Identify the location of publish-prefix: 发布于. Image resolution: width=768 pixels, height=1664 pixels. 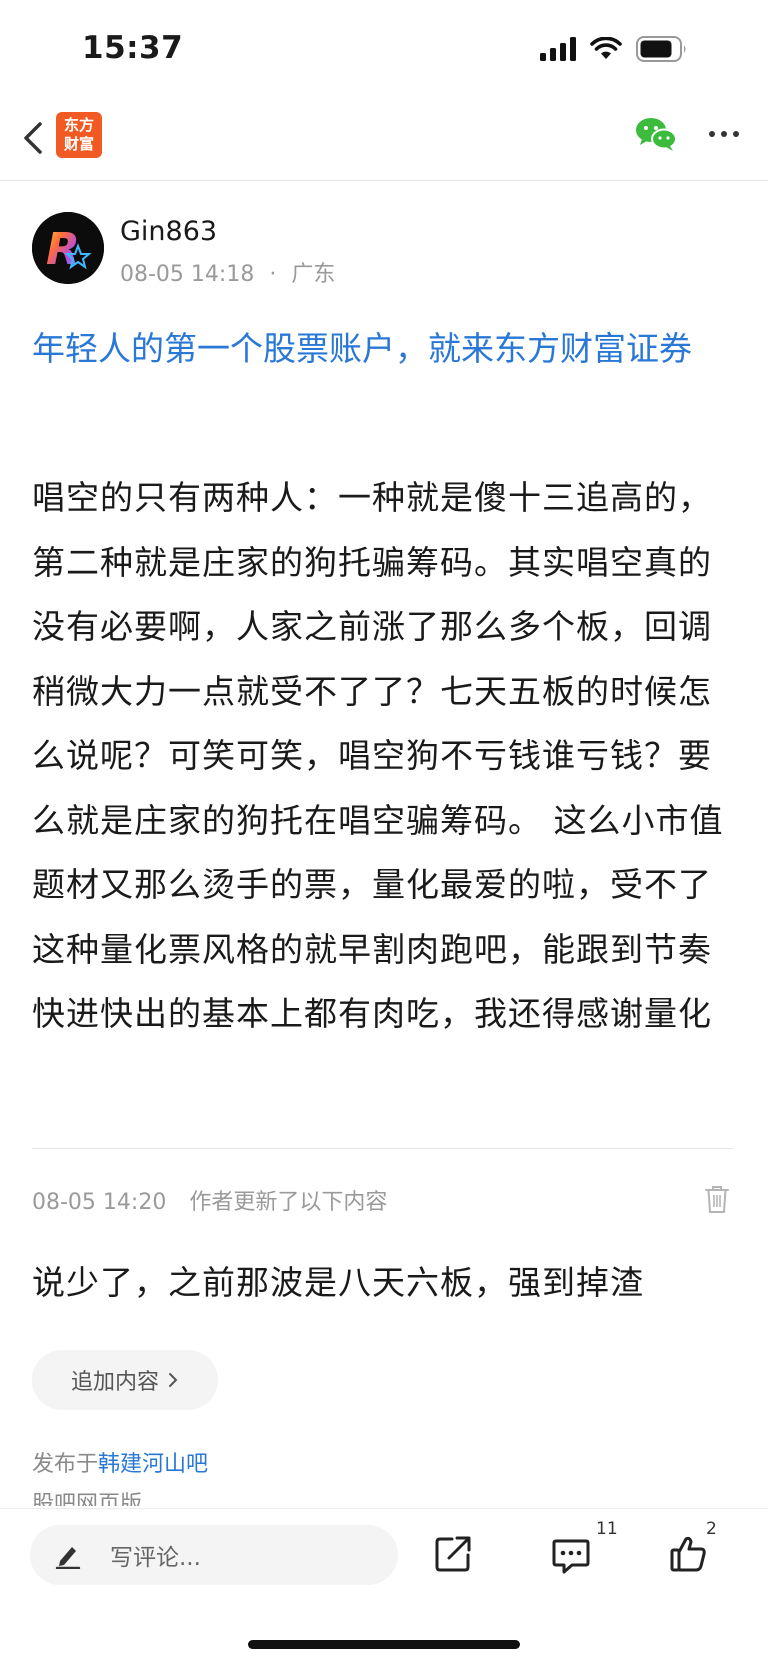
(65, 1464).